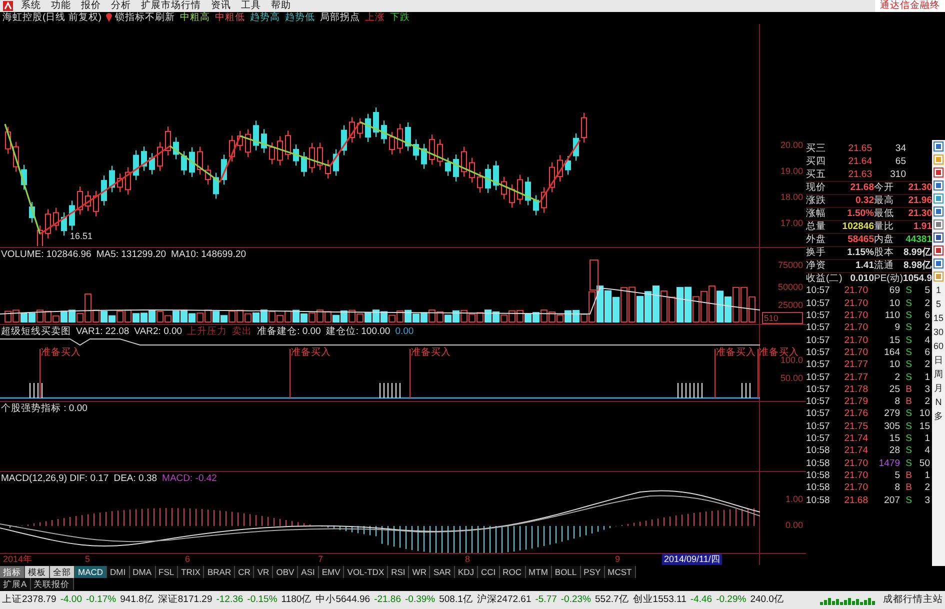 The height and width of the screenshot is (609, 945). I want to click on ad-banner: 通达信金融终, so click(910, 6).